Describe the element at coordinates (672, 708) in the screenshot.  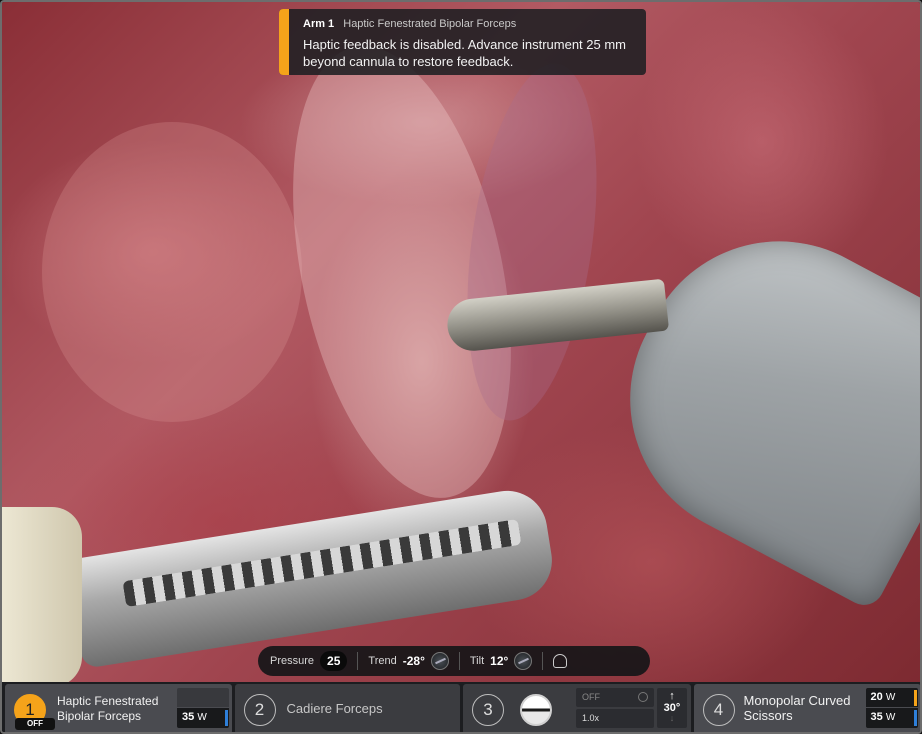
I see `scope-angle-toggle: ↑ 30° ↓` at that location.